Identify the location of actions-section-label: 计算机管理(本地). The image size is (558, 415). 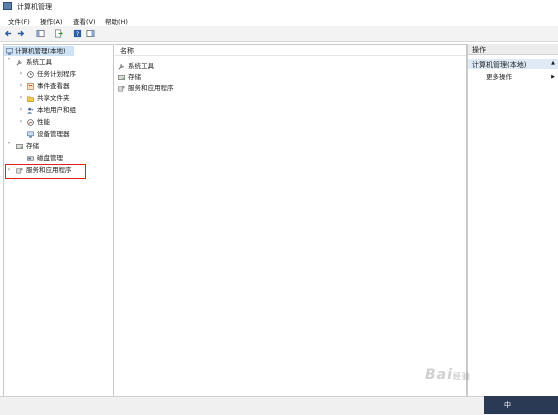
(499, 65).